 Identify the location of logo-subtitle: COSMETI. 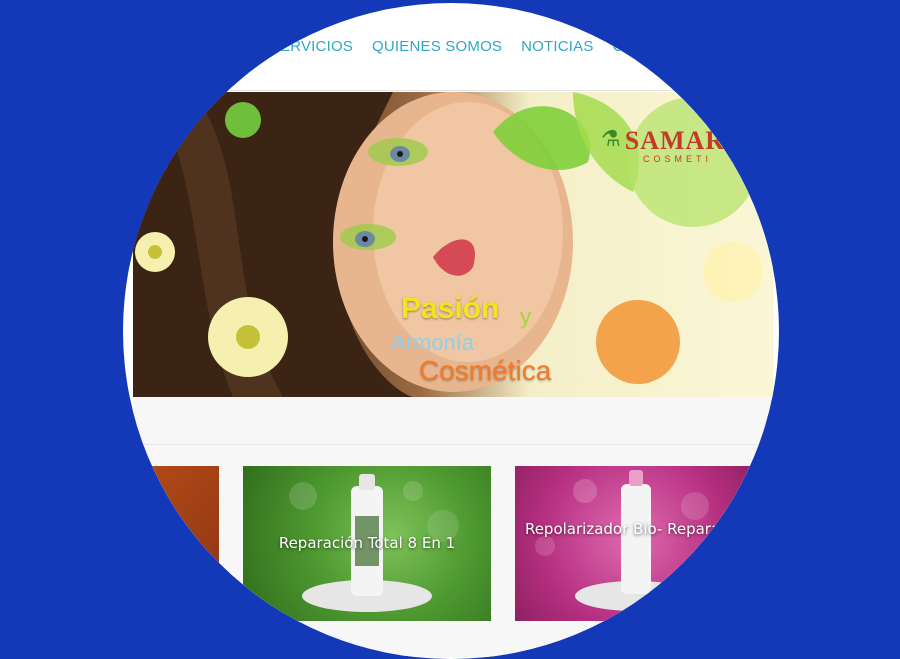
(678, 159).